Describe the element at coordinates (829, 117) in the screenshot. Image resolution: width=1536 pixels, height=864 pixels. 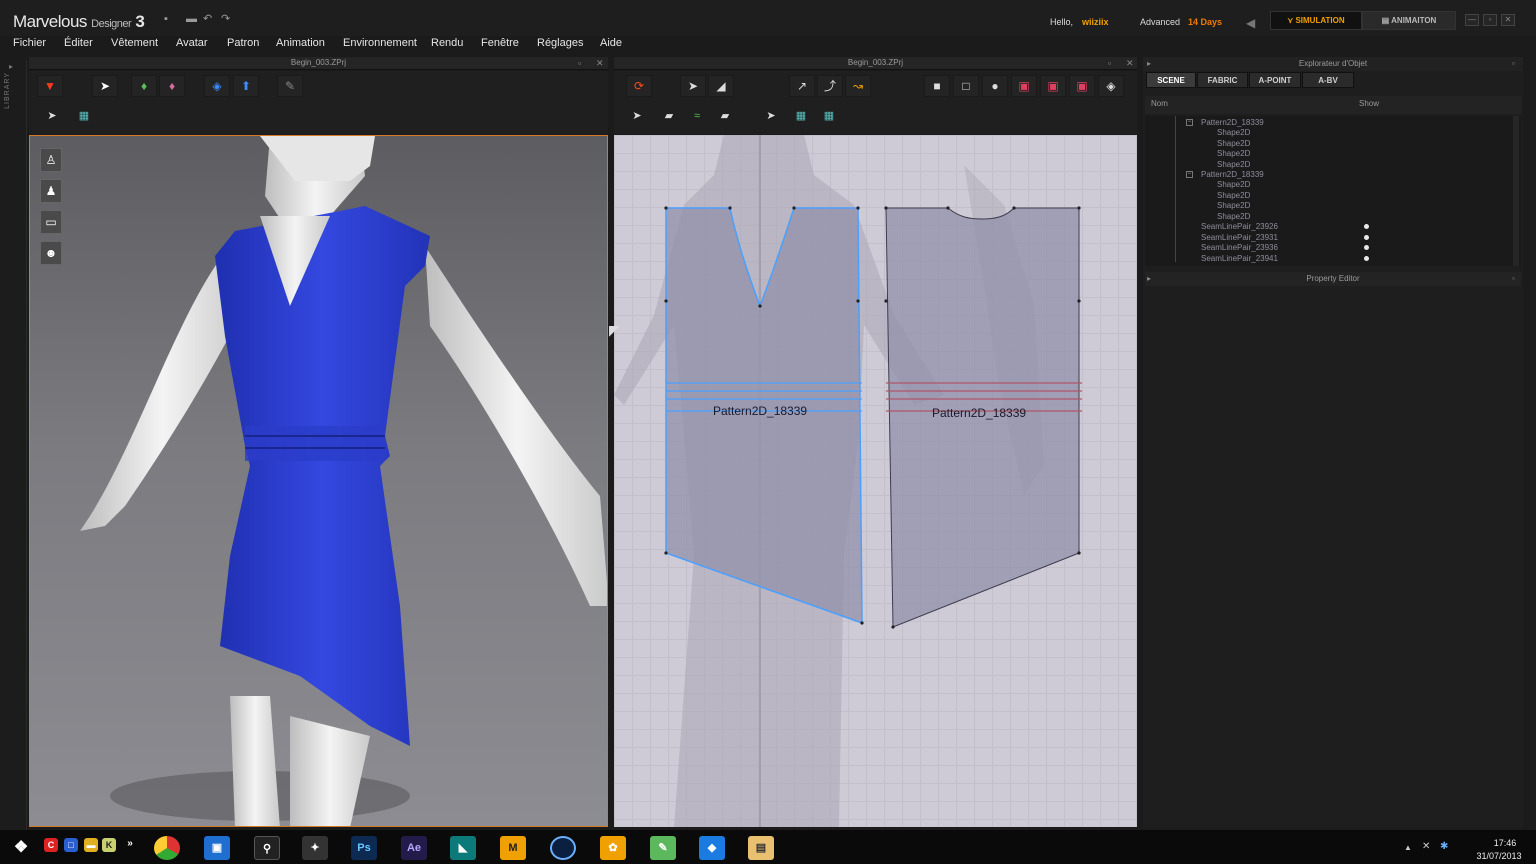
I see `texture-transform-icon: ▦` at that location.